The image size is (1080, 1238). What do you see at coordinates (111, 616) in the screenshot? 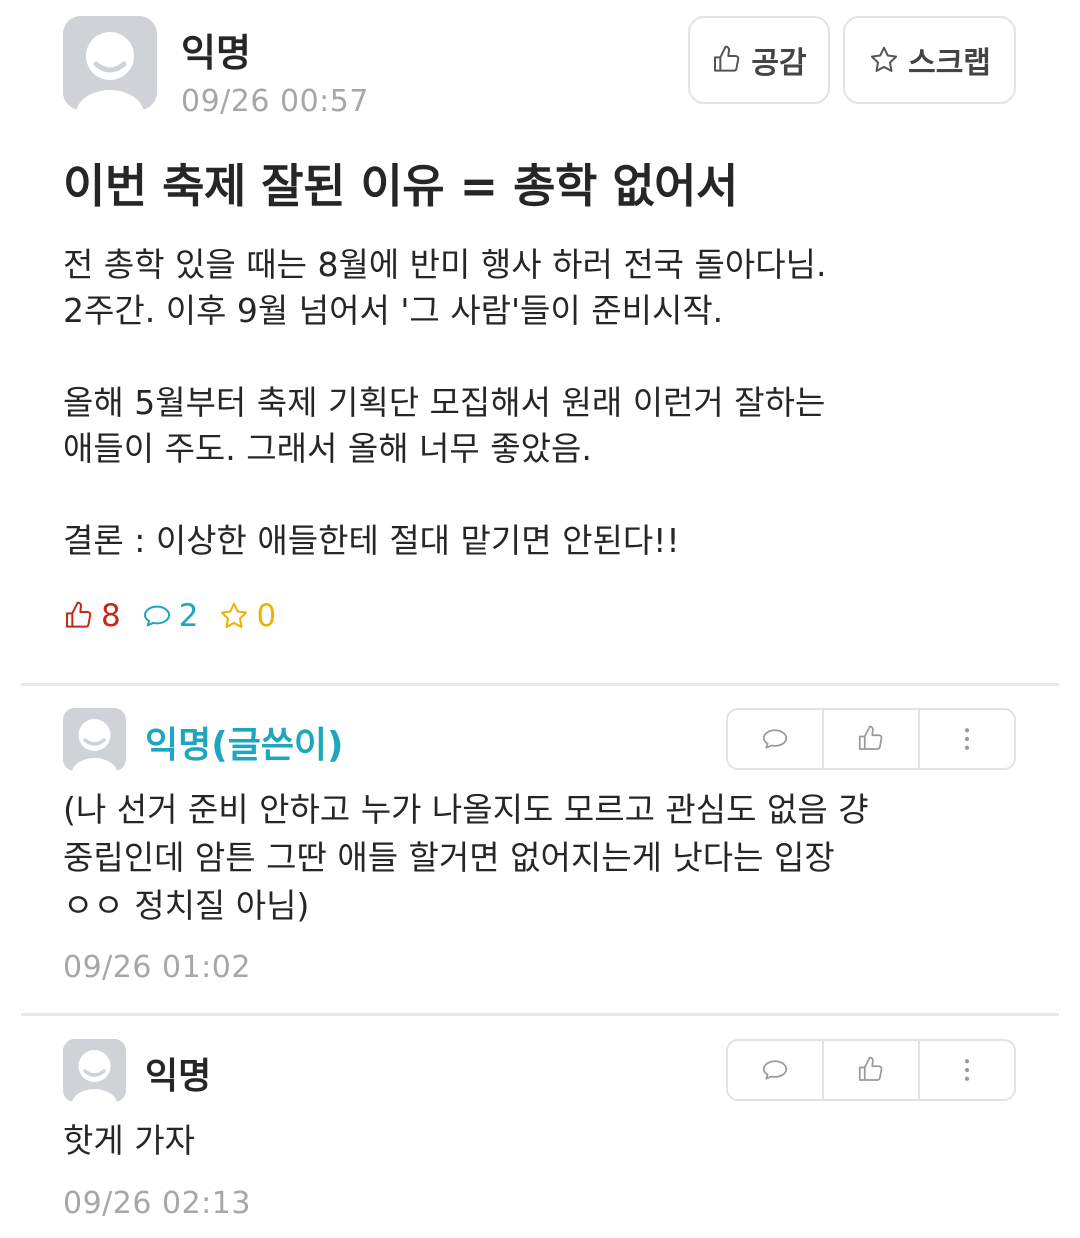
I see `like-count-value: 8` at bounding box center [111, 616].